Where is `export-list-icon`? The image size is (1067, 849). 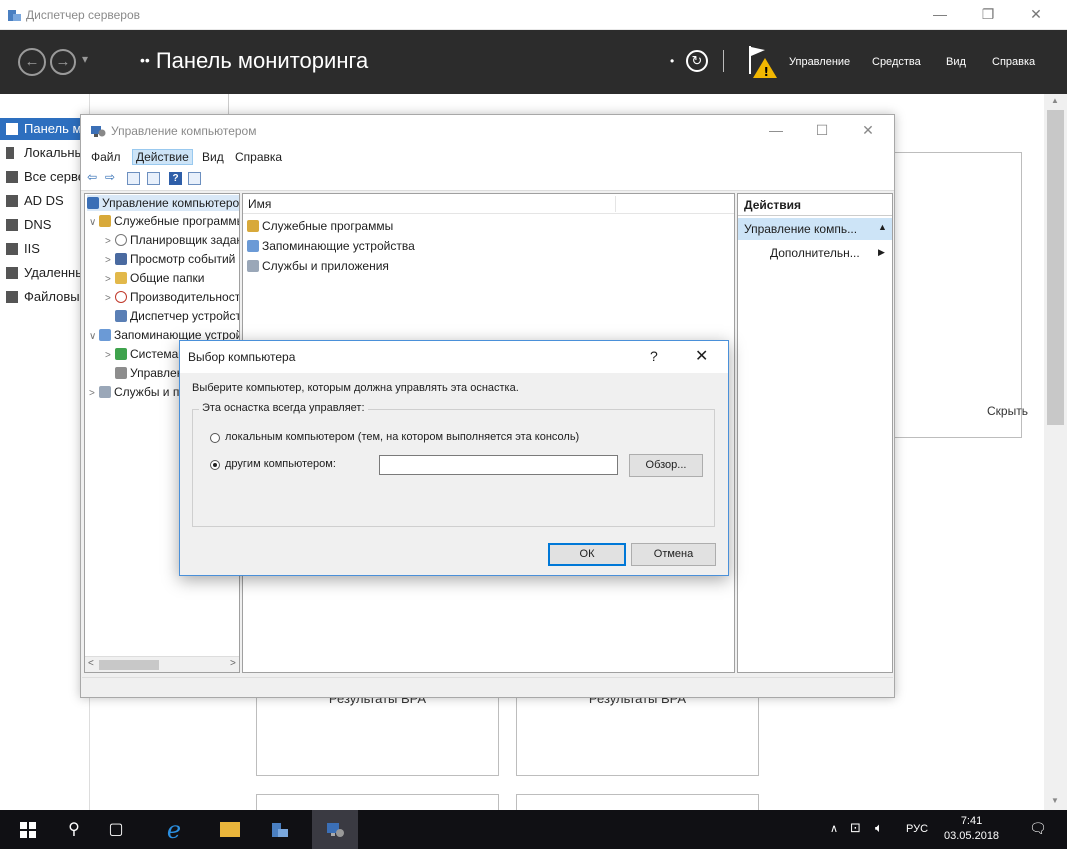 export-list-icon is located at coordinates (153, 178).